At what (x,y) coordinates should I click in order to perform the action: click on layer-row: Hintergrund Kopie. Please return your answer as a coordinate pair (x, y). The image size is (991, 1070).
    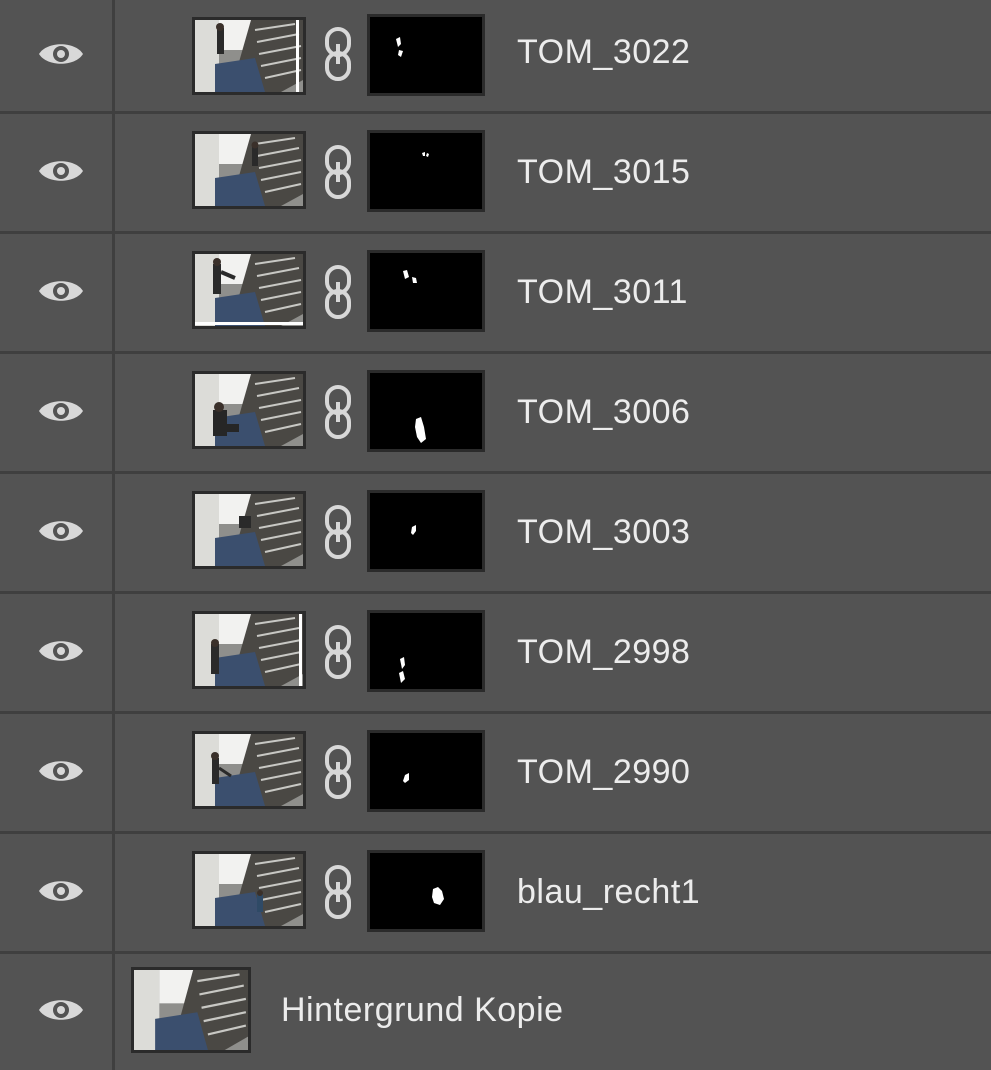
    Looking at the image, I should click on (495, 1012).